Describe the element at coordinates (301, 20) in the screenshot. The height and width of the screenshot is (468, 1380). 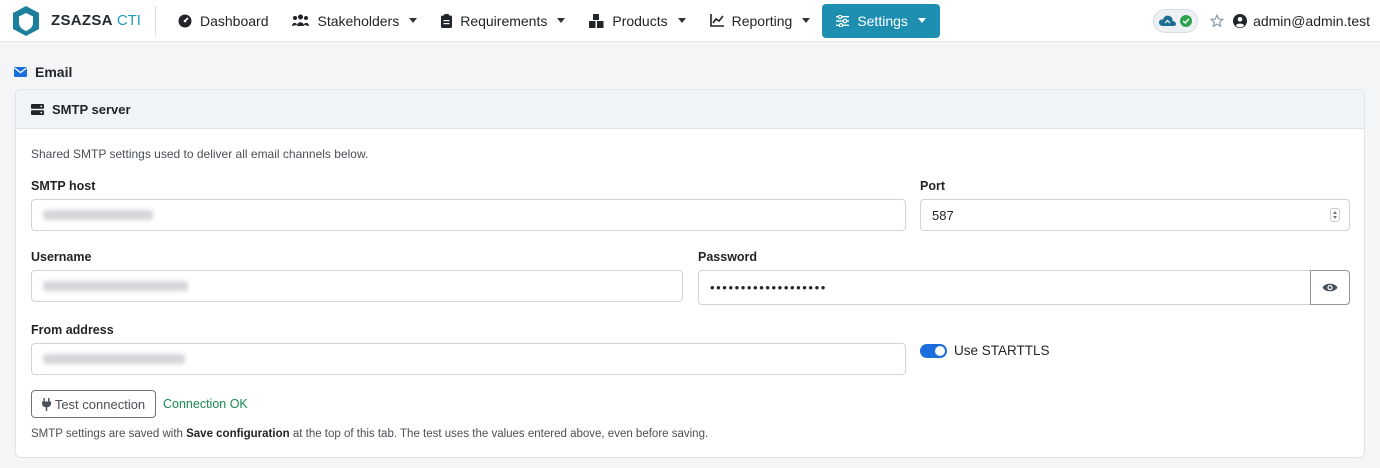
I see `users-icon` at that location.